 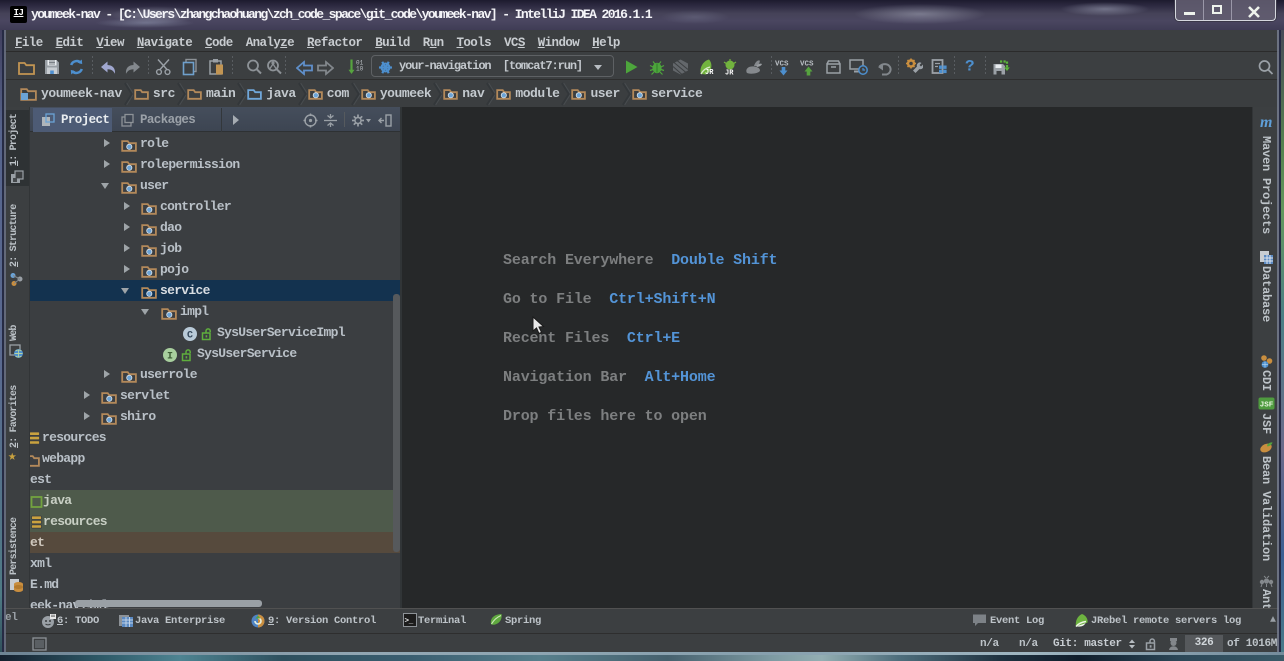 What do you see at coordinates (1267, 406) in the screenshot?
I see `svg-text: JSF` at bounding box center [1267, 406].